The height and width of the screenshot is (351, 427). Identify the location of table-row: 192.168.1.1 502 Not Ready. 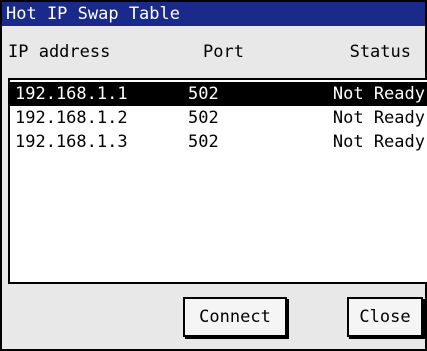
(218, 94).